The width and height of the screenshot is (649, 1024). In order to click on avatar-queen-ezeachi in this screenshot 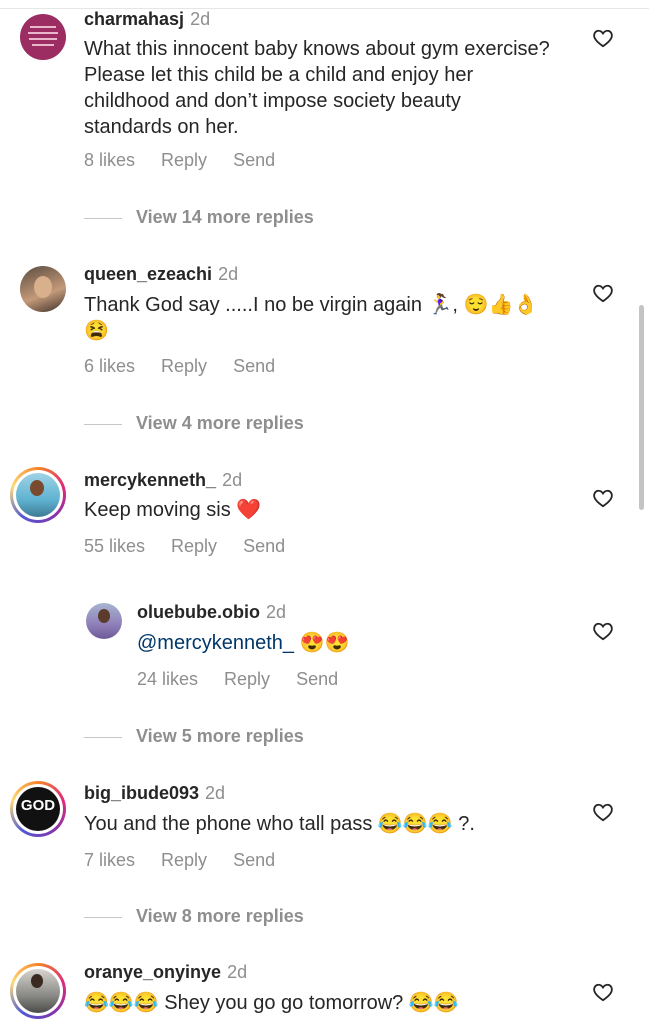, I will do `click(43, 289)`.